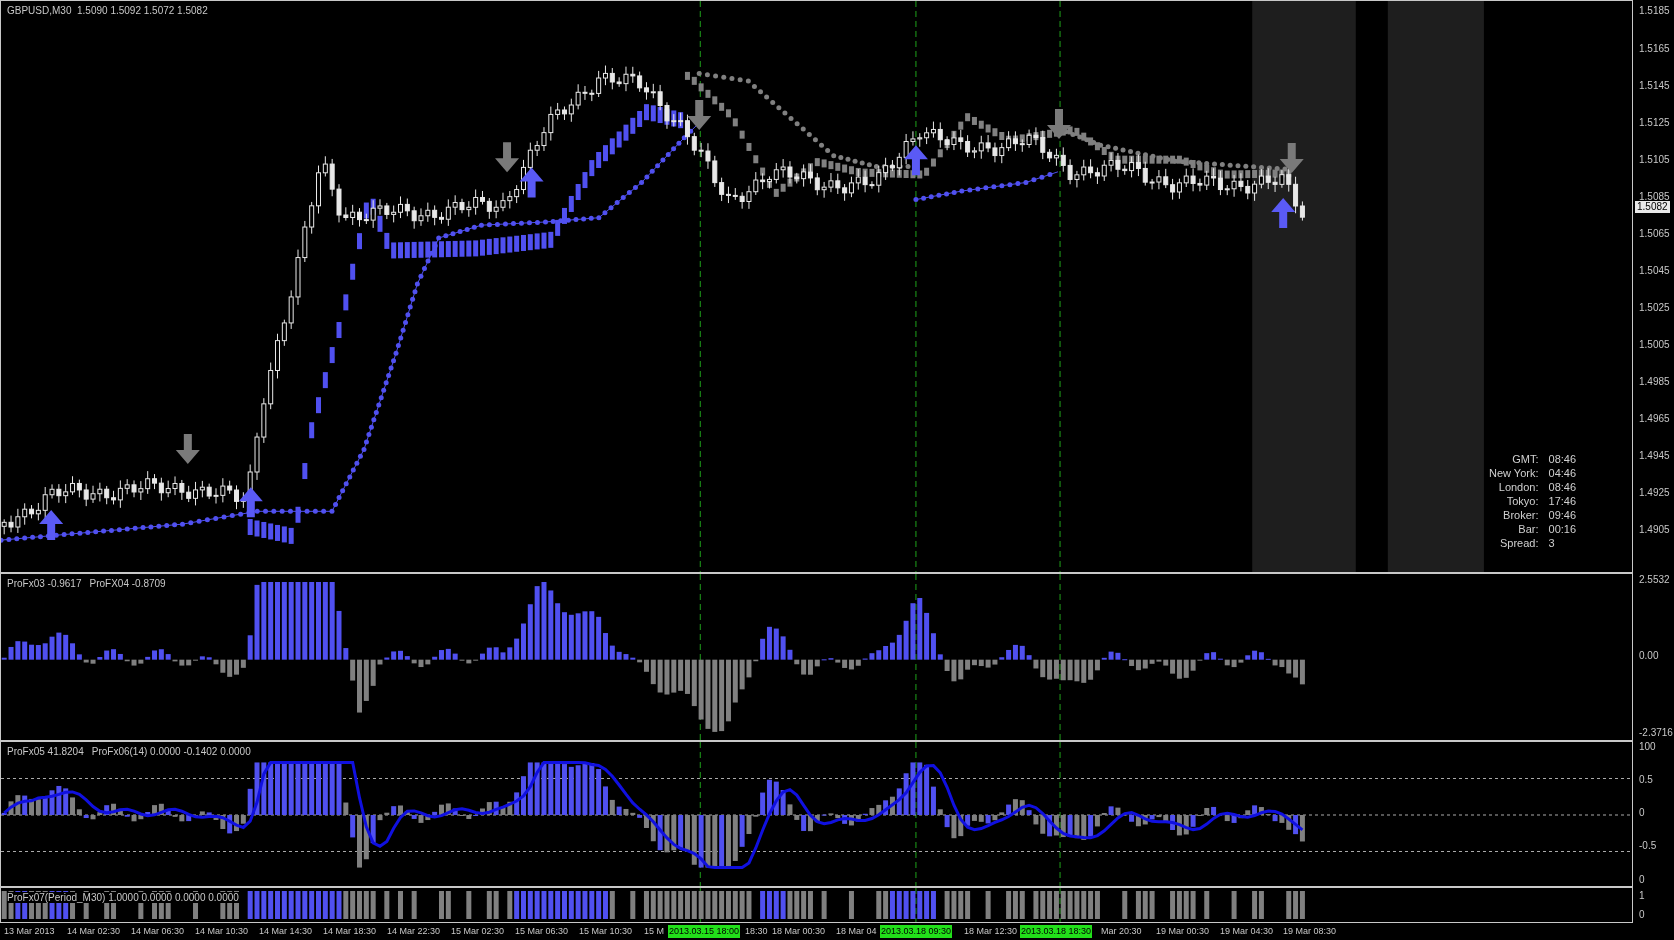 The image size is (1674, 940). What do you see at coordinates (1654, 159) in the screenshot?
I see `price-label: 1.5105` at bounding box center [1654, 159].